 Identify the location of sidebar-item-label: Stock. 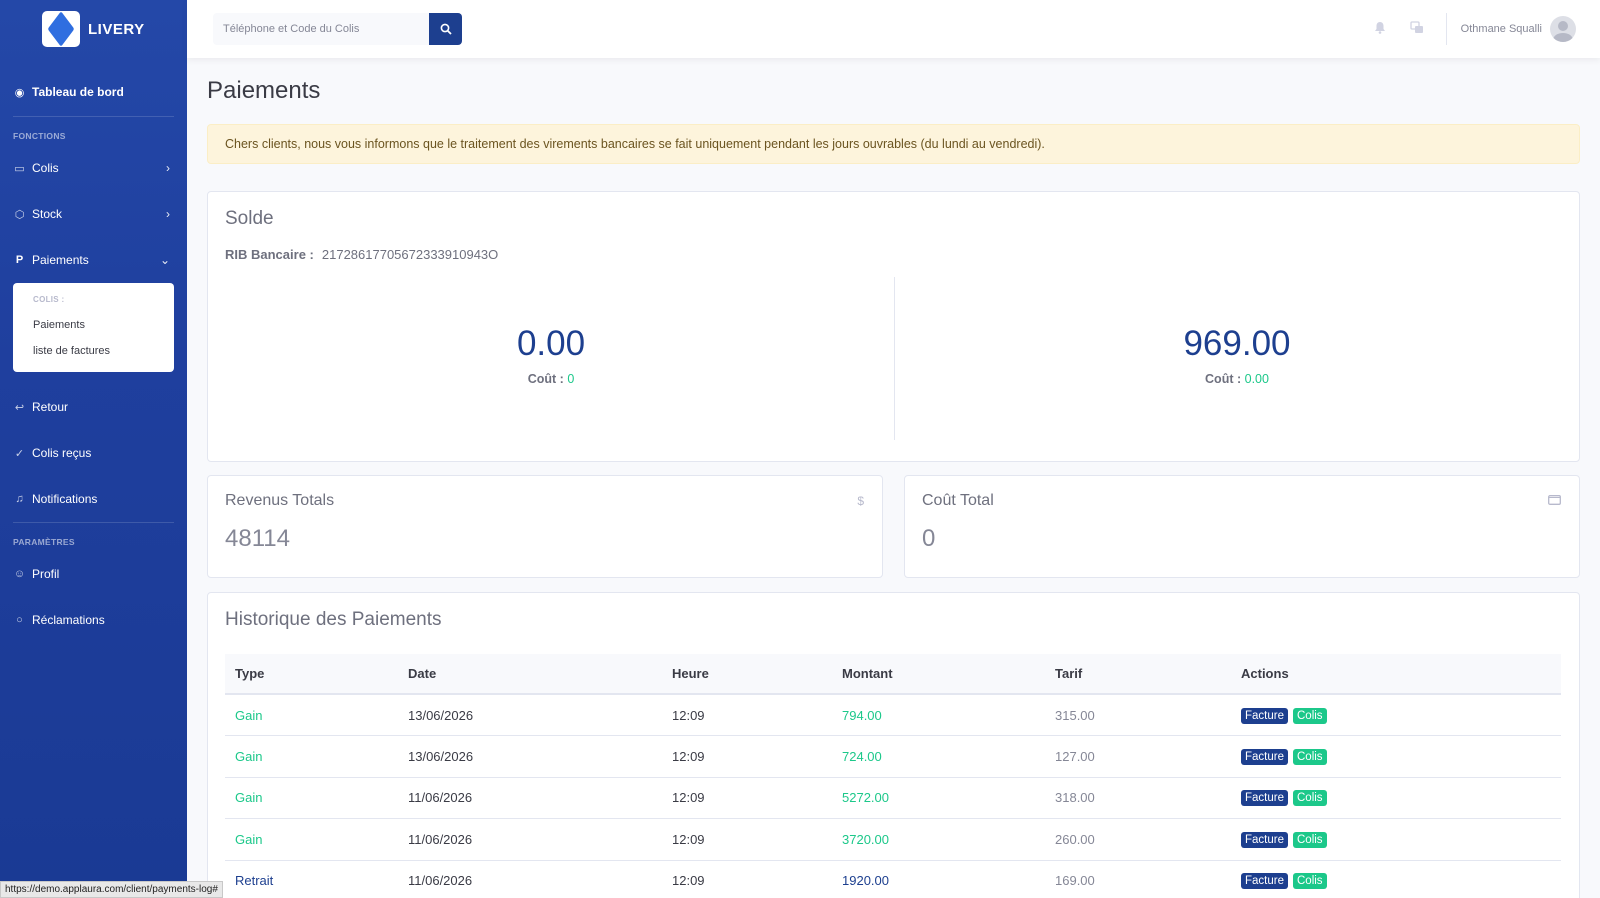
(47, 214).